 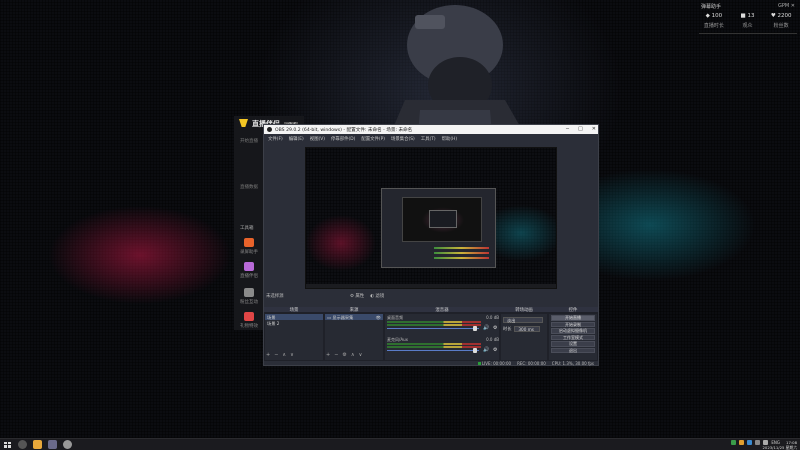 What do you see at coordinates (373, 139) in the screenshot?
I see `menu-profile: 配置文件(P)` at bounding box center [373, 139].